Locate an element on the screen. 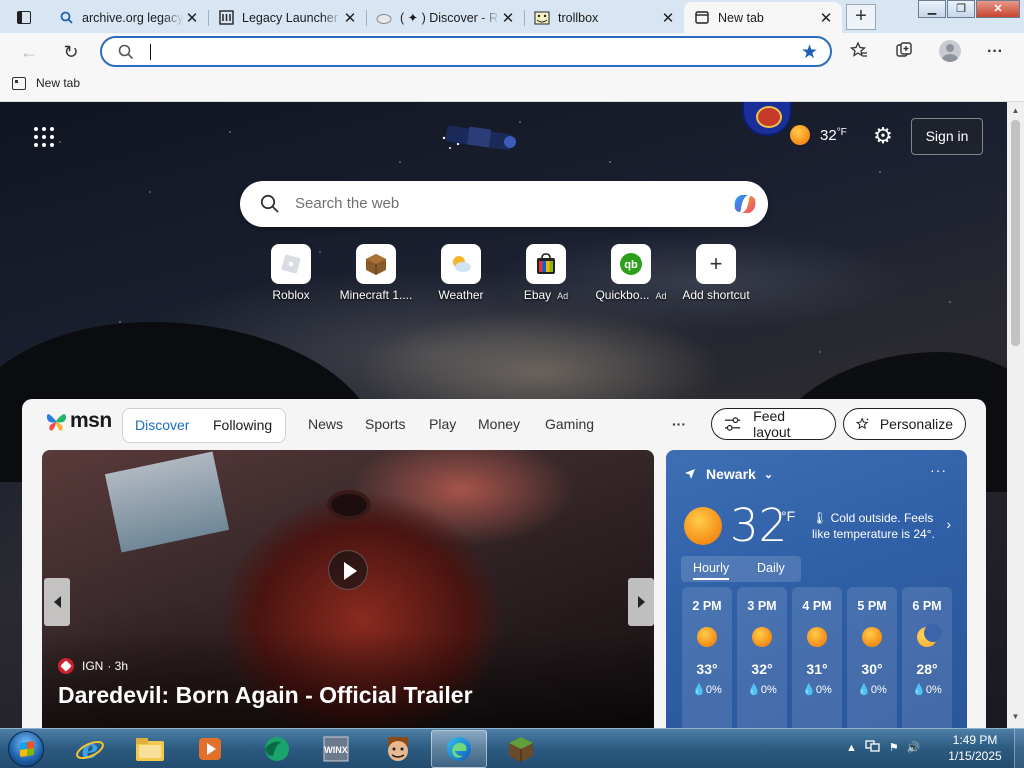 The height and width of the screenshot is (768, 1024). refresh-button: ↻ is located at coordinates (71, 52).